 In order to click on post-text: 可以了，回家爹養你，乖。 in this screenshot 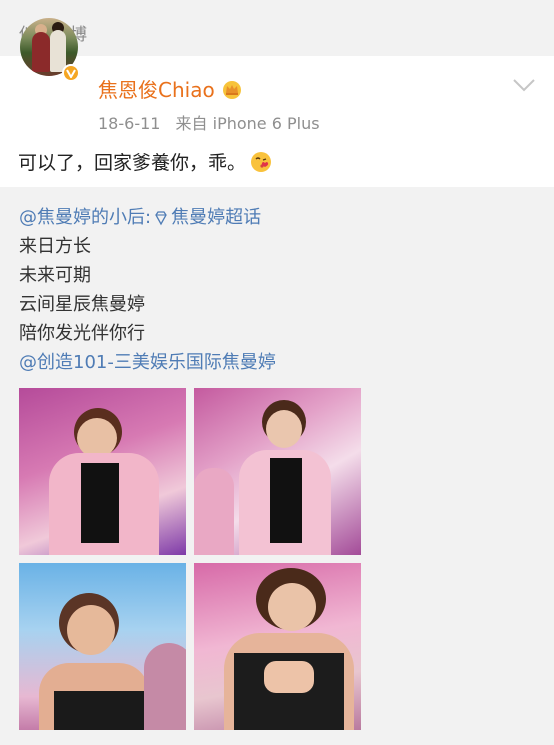, I will do `click(132, 163)`.